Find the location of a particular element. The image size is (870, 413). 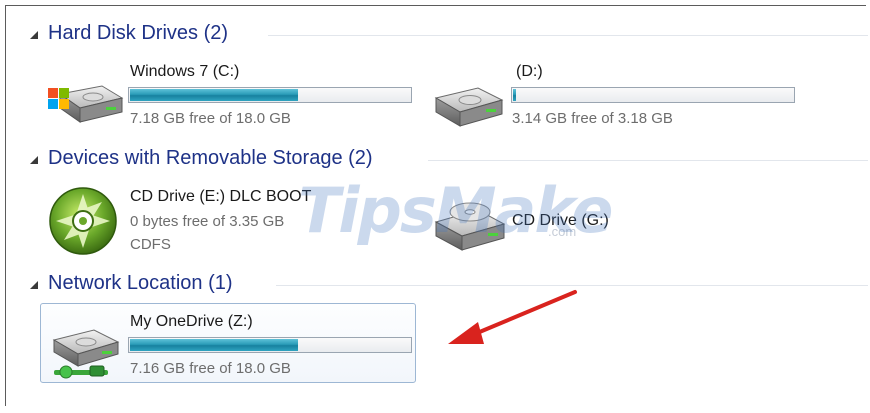

drive-free-space: 7.16 GB free of 18.0 GB is located at coordinates (210, 368).